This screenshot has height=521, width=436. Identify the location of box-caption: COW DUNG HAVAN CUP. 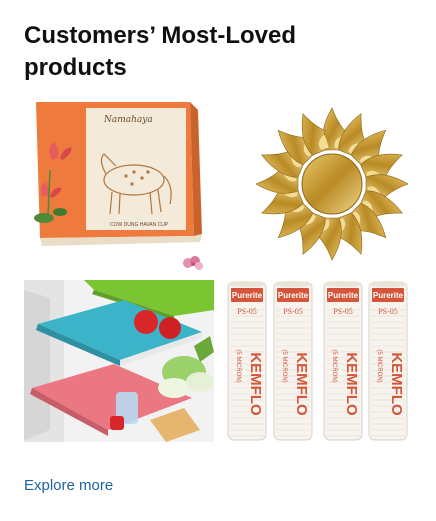
(139, 225).